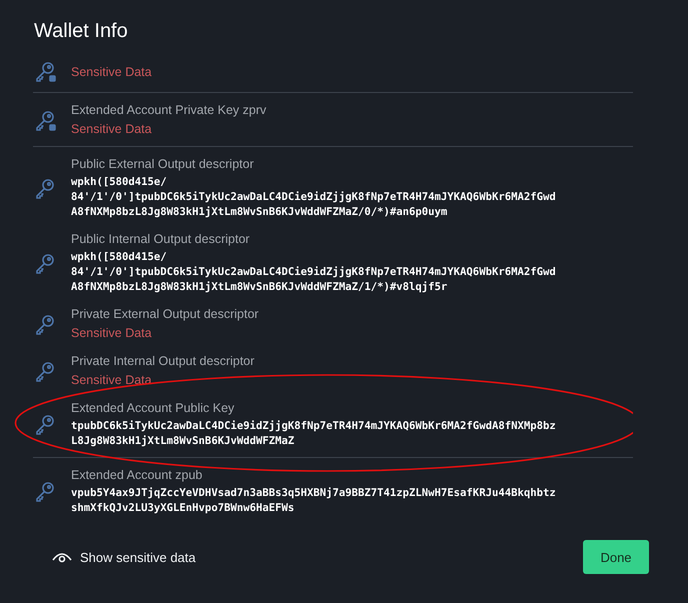 This screenshot has height=603, width=688. Describe the element at coordinates (313, 501) in the screenshot. I see `key-value-text: vpub5Y4ax9JTjqZccYeVDHVsad7n3aBBs3q5HXBNj7a9BBZ7T41zpZLNwH7EsafKRJu44Bkqhbtz shmXfkQJv2LU3yXGLEnHvpo7BWnw6HaEFWs` at that location.